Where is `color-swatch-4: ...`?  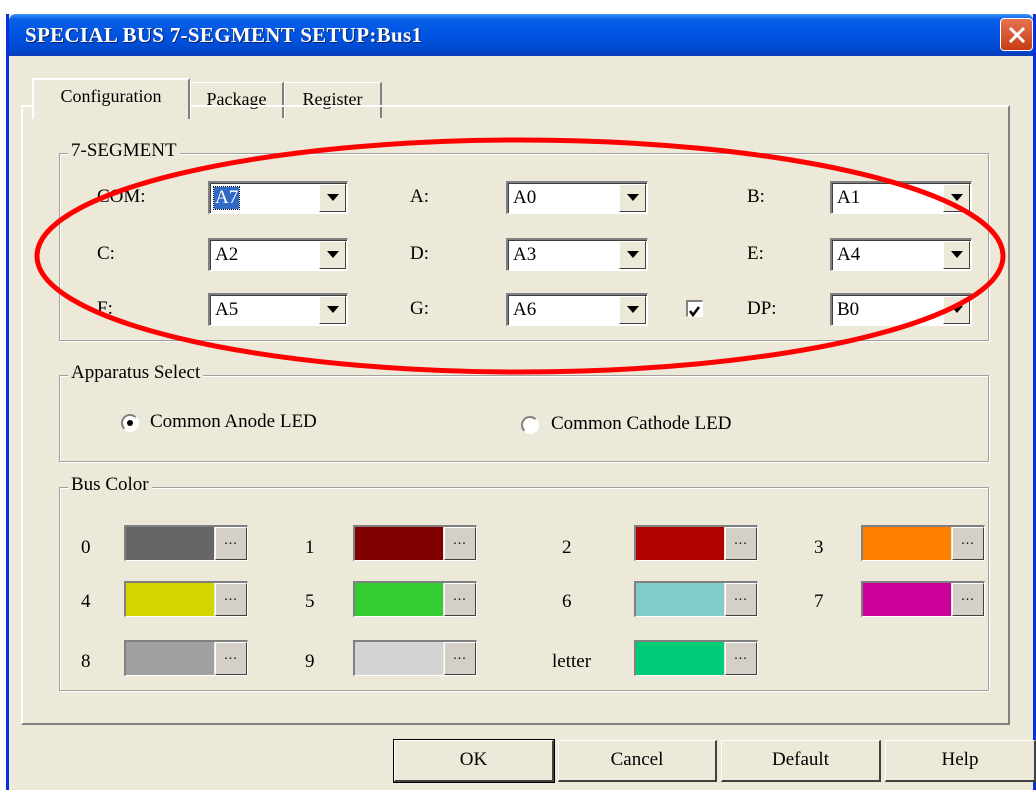 color-swatch-4: ... is located at coordinates (186, 599).